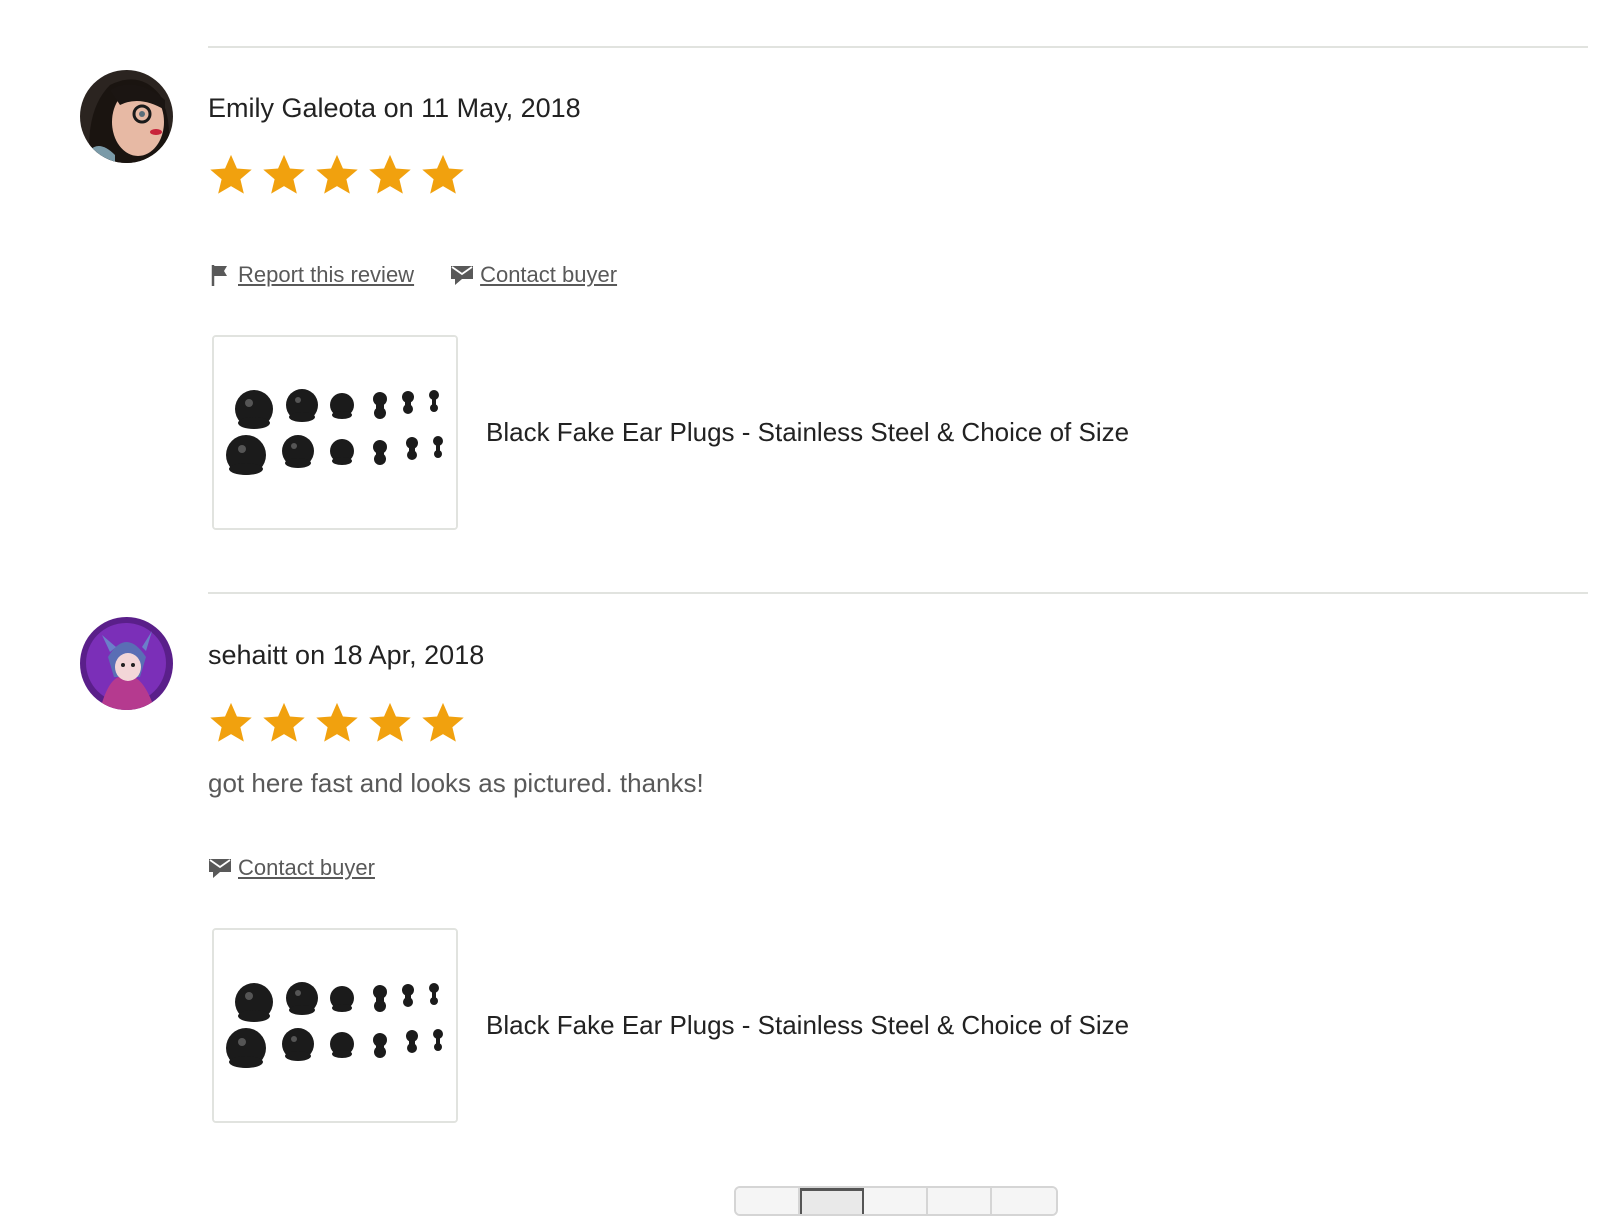 The image size is (1600, 1216). I want to click on pagination-page-current, so click(832, 1201).